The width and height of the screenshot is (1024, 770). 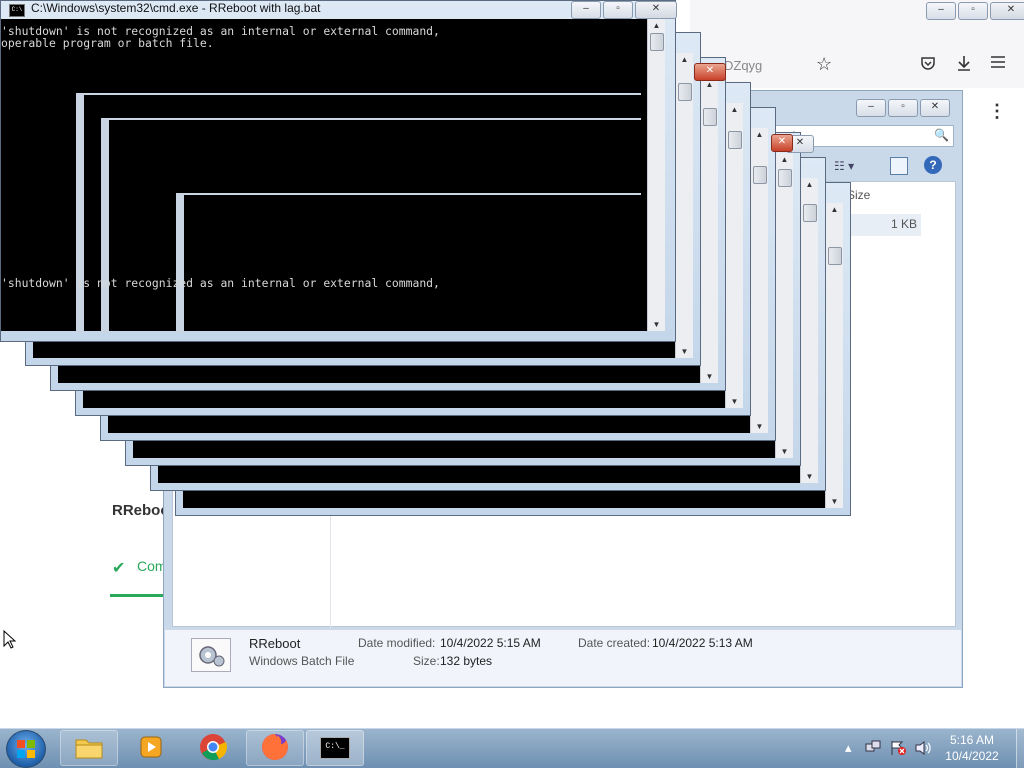 I want to click on explorer-maximize-button: ▫, so click(x=903, y=108).